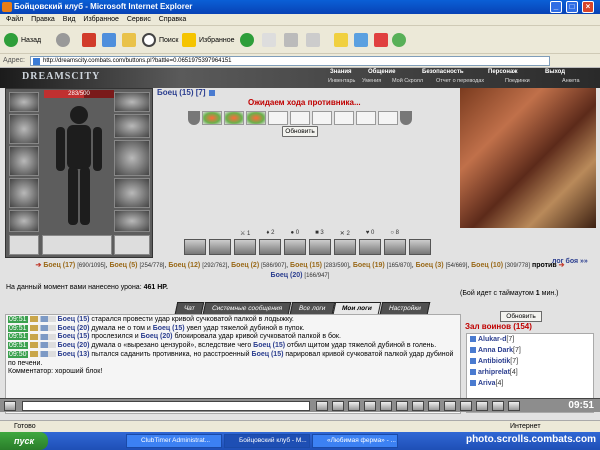 Image resolution: width=600 pixels, height=450 pixels. I want to click on room-player: Antibiotik[7], so click(531, 361).